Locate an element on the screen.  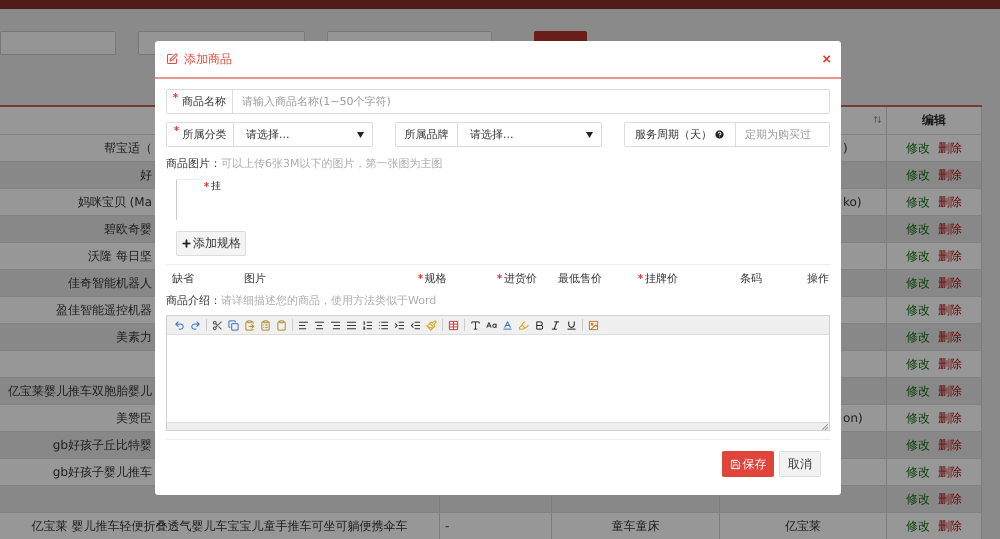
table-cell: 童车童床 is located at coordinates (636, 526).